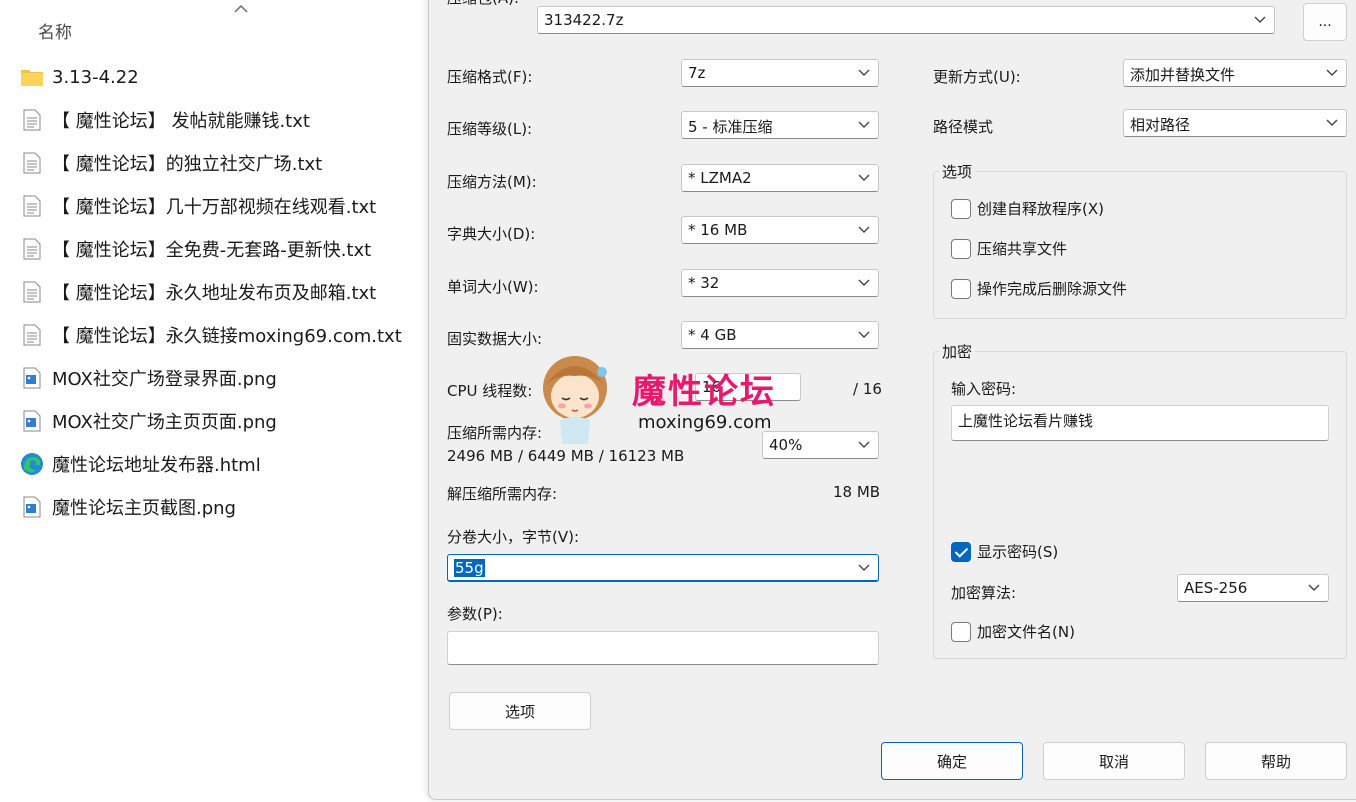 This screenshot has width=1356, height=802. I want to click on archive-path-combo: 313422.7z, so click(906, 20).